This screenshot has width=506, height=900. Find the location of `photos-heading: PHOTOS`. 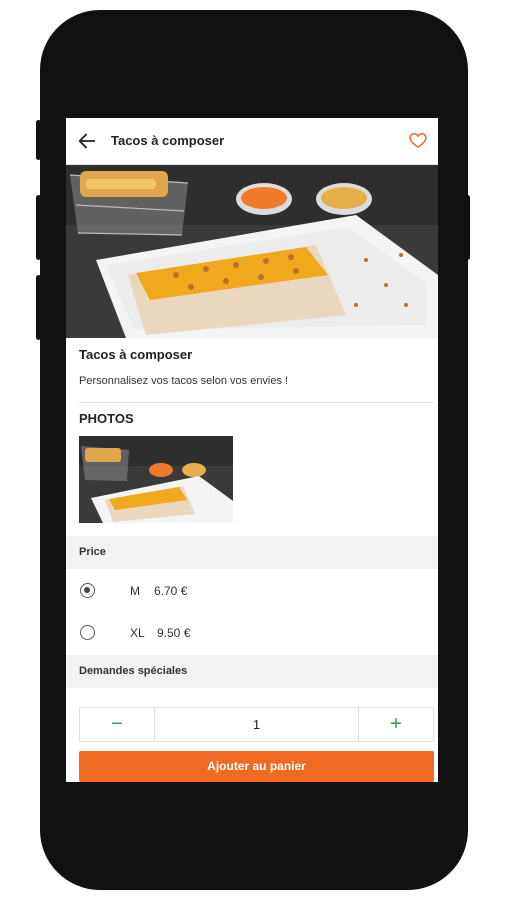

photos-heading: PHOTOS is located at coordinates (106, 418).